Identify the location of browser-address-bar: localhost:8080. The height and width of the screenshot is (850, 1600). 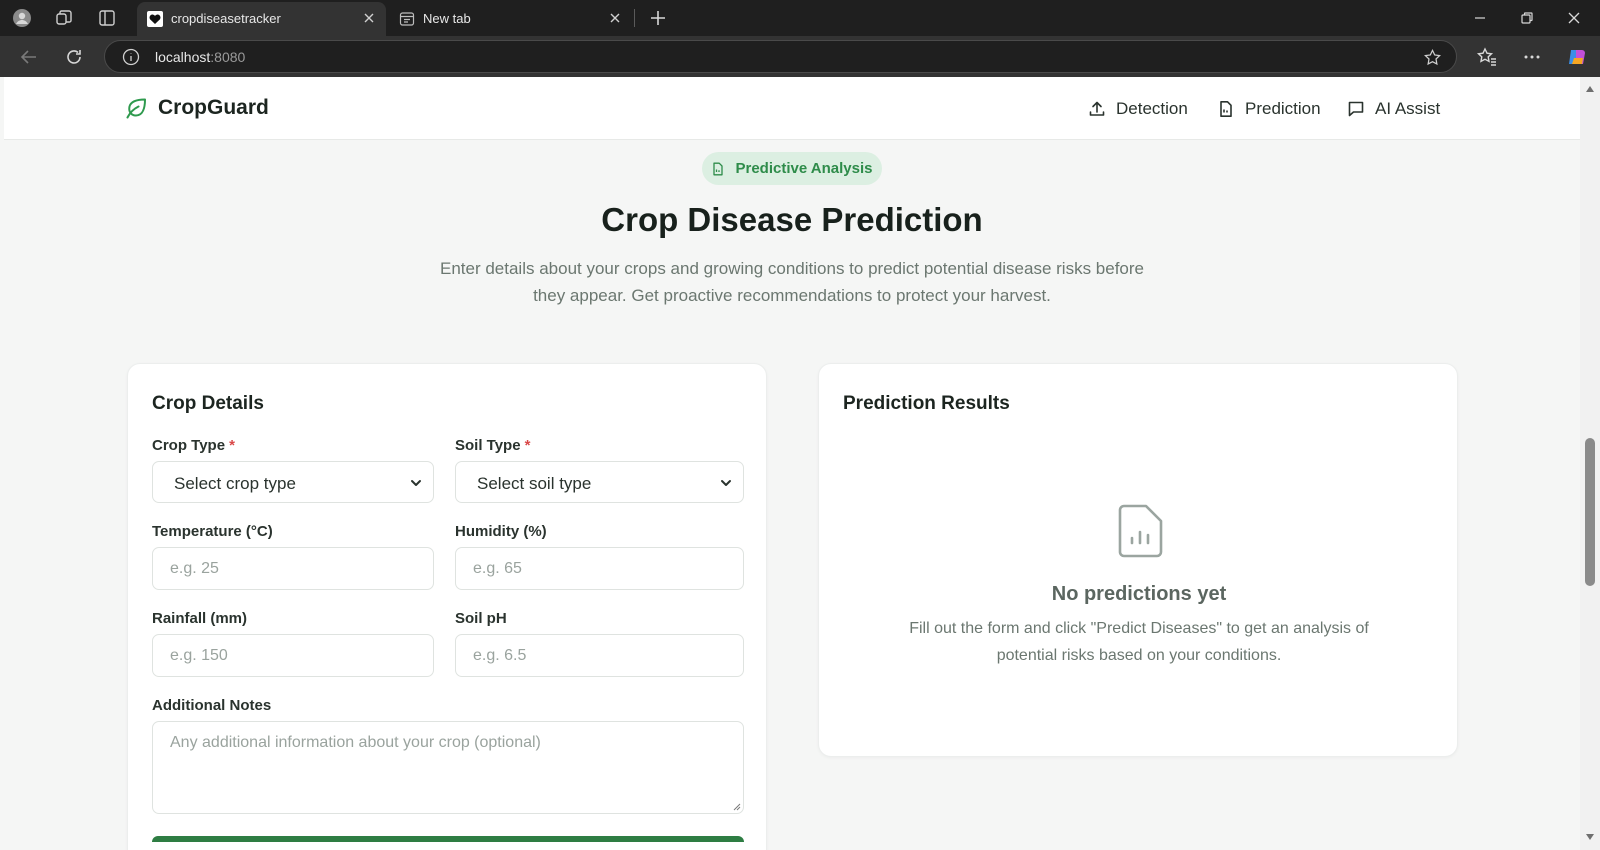
(800, 56).